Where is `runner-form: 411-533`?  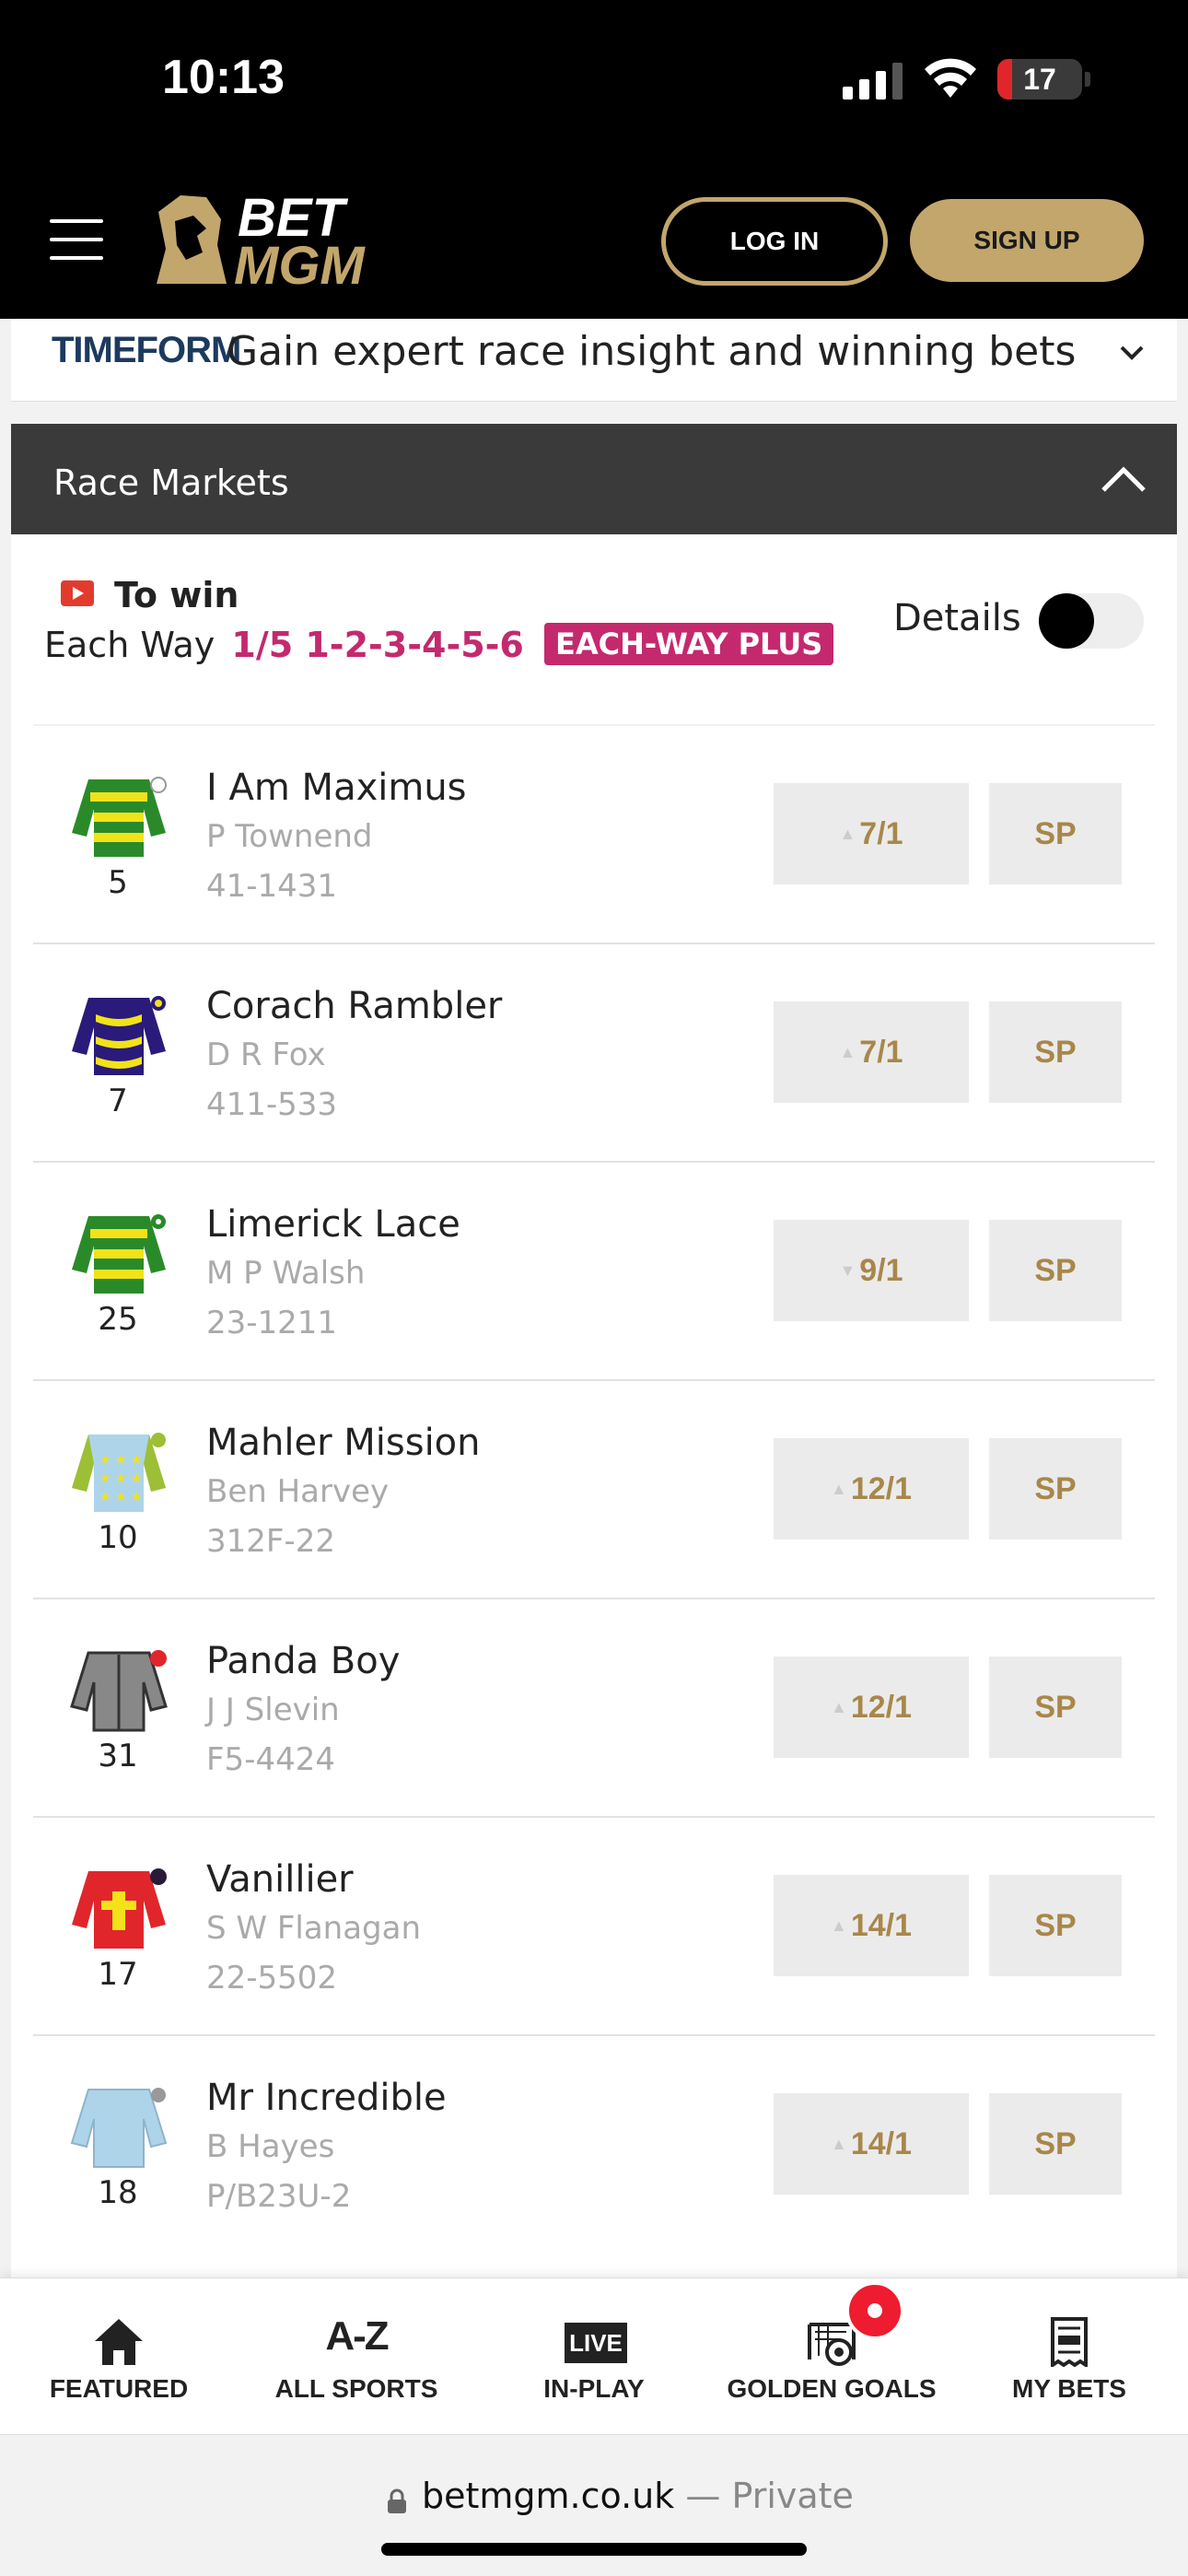 runner-form: 411-533 is located at coordinates (272, 1104).